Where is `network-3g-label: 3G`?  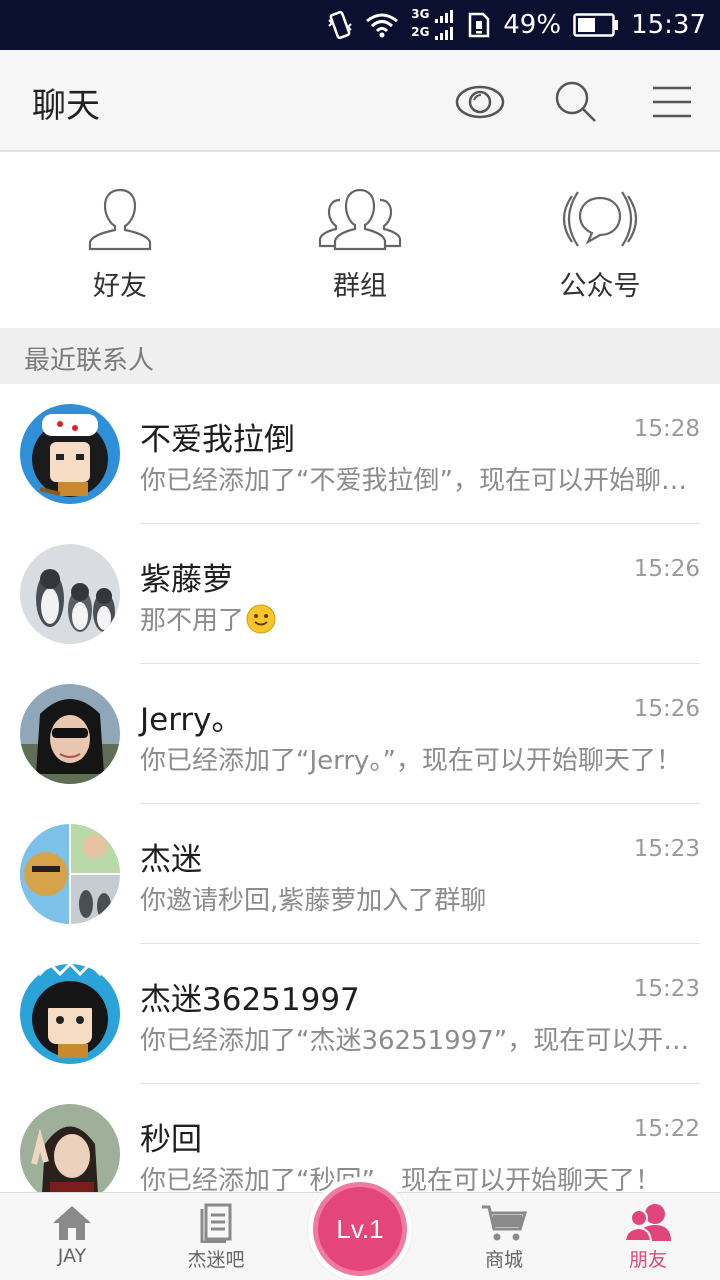 network-3g-label: 3G is located at coordinates (420, 14).